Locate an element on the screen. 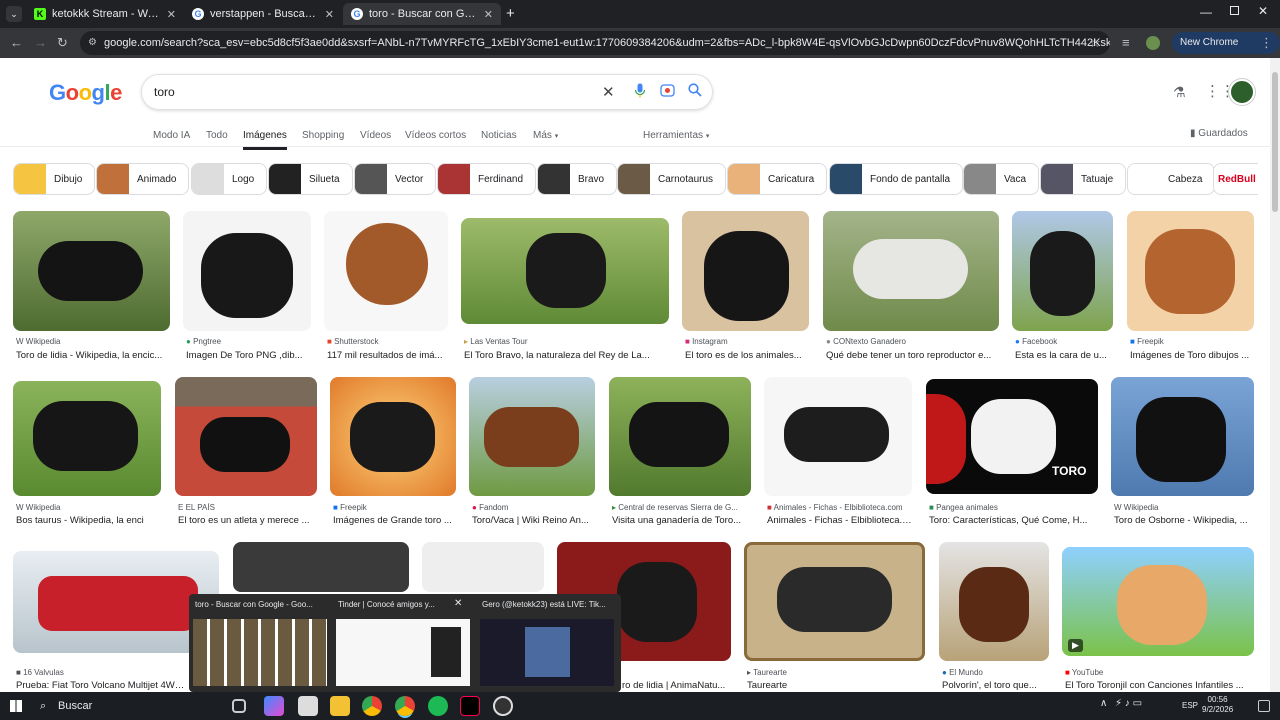 The width and height of the screenshot is (1280, 720). notification-icon is located at coordinates (1264, 706).